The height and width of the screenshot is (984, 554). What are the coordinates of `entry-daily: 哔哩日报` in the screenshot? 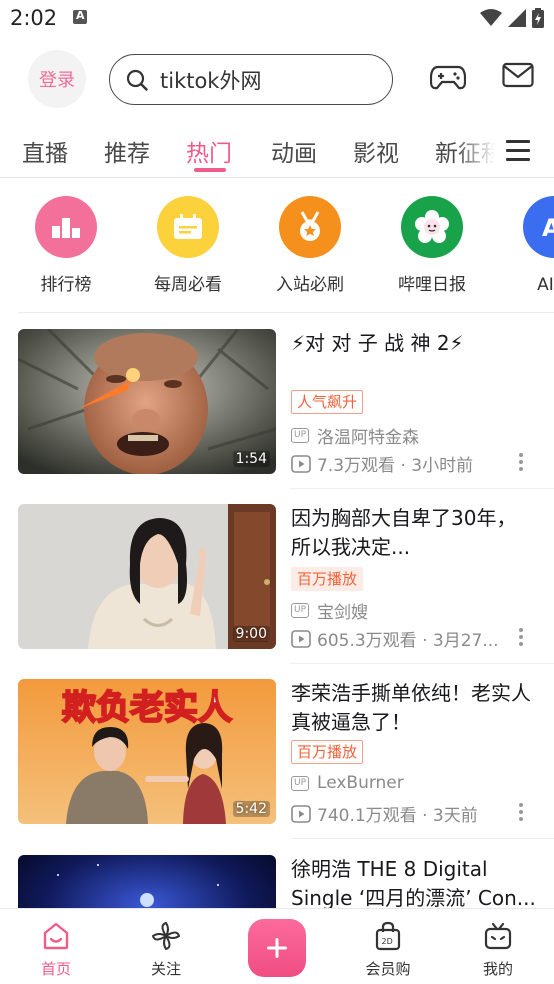 It's located at (432, 245).